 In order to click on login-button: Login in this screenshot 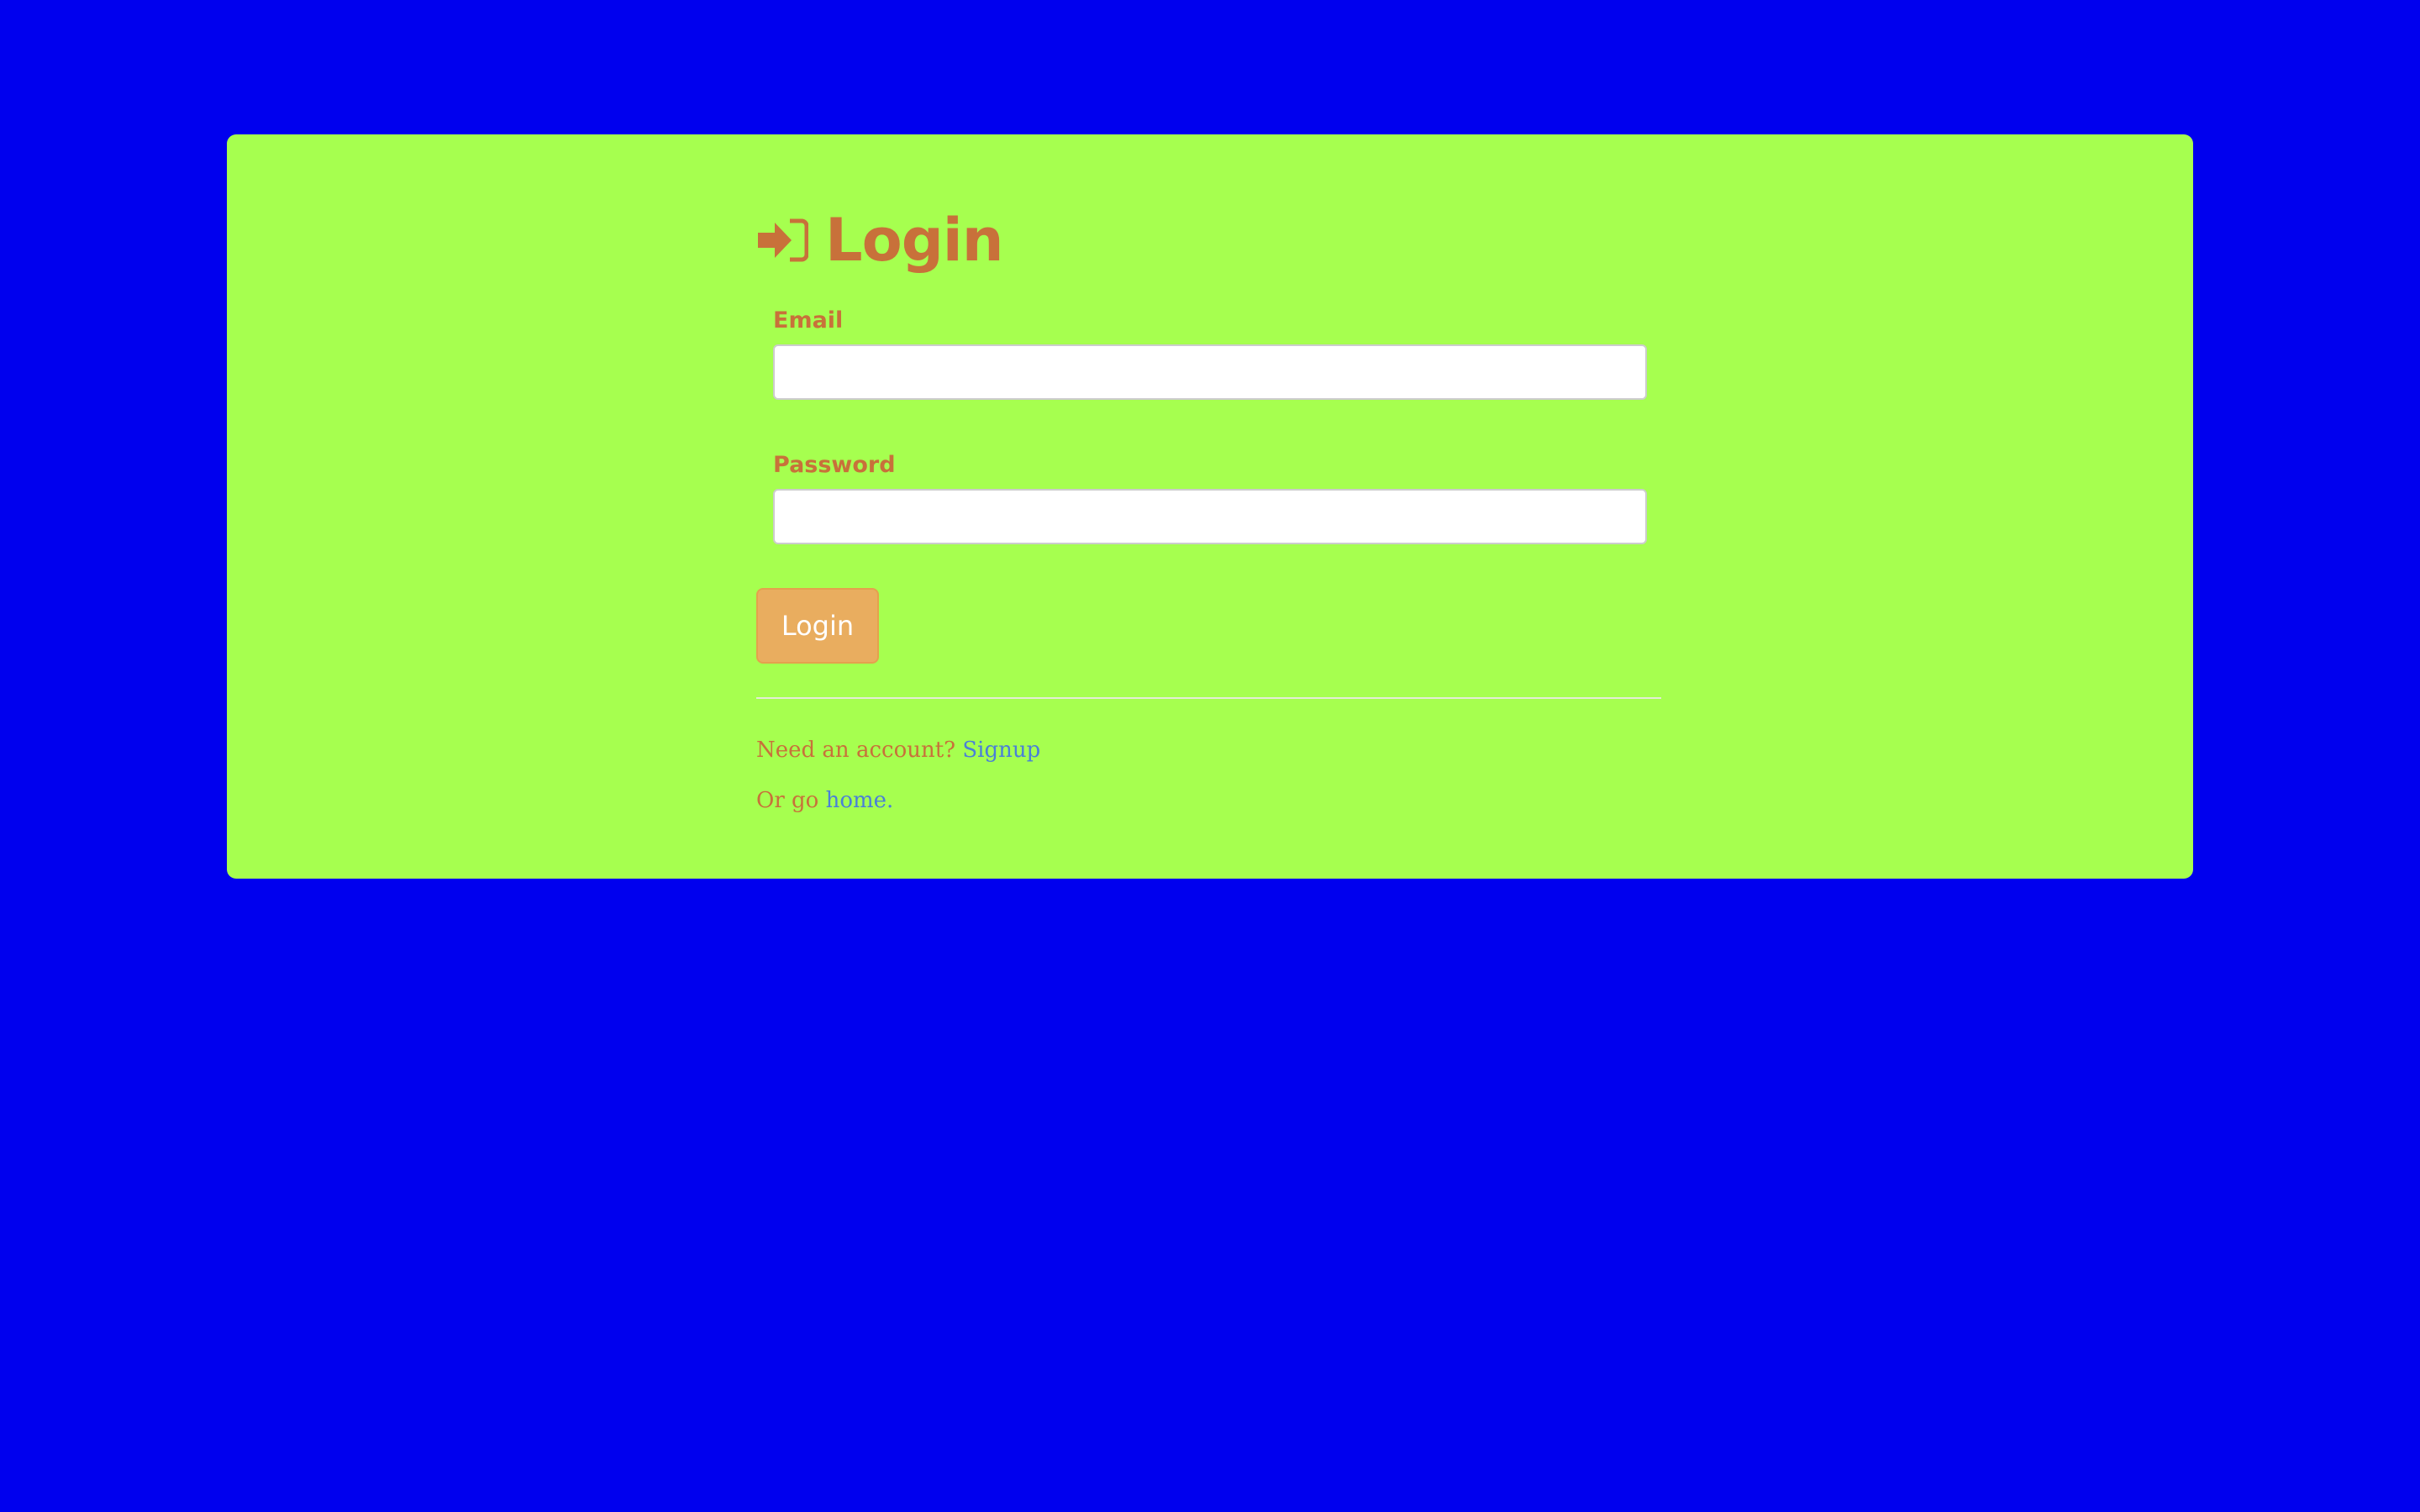, I will do `click(817, 626)`.